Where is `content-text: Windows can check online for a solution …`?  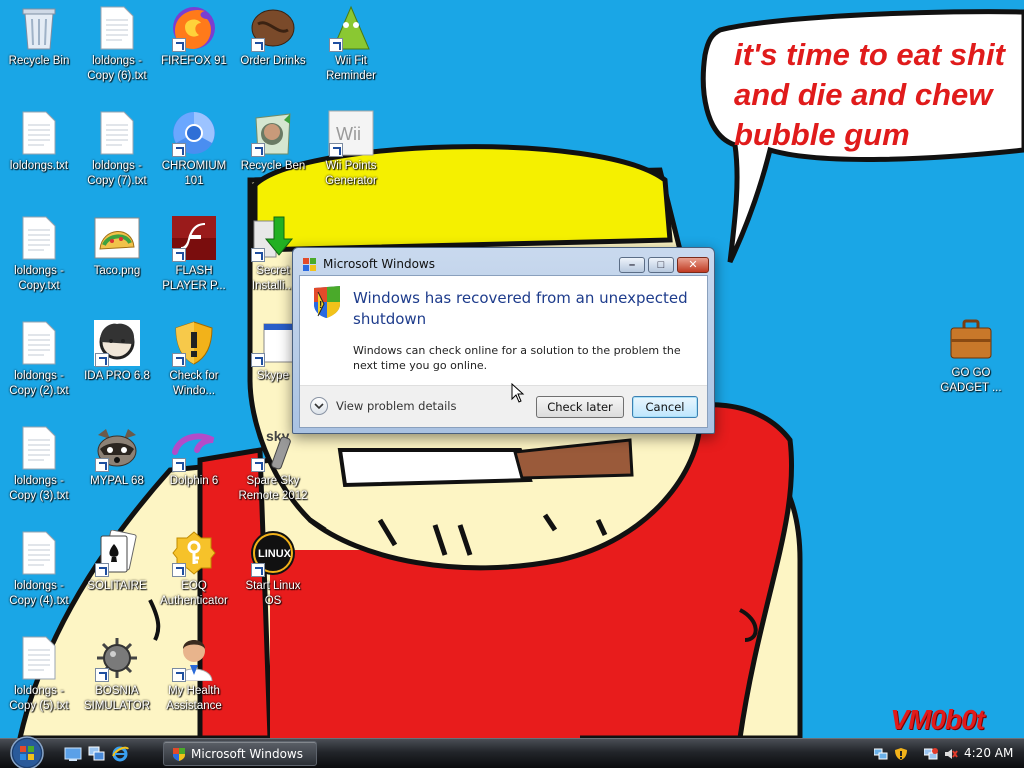 content-text: Windows can check online for a solution … is located at coordinates (517, 358).